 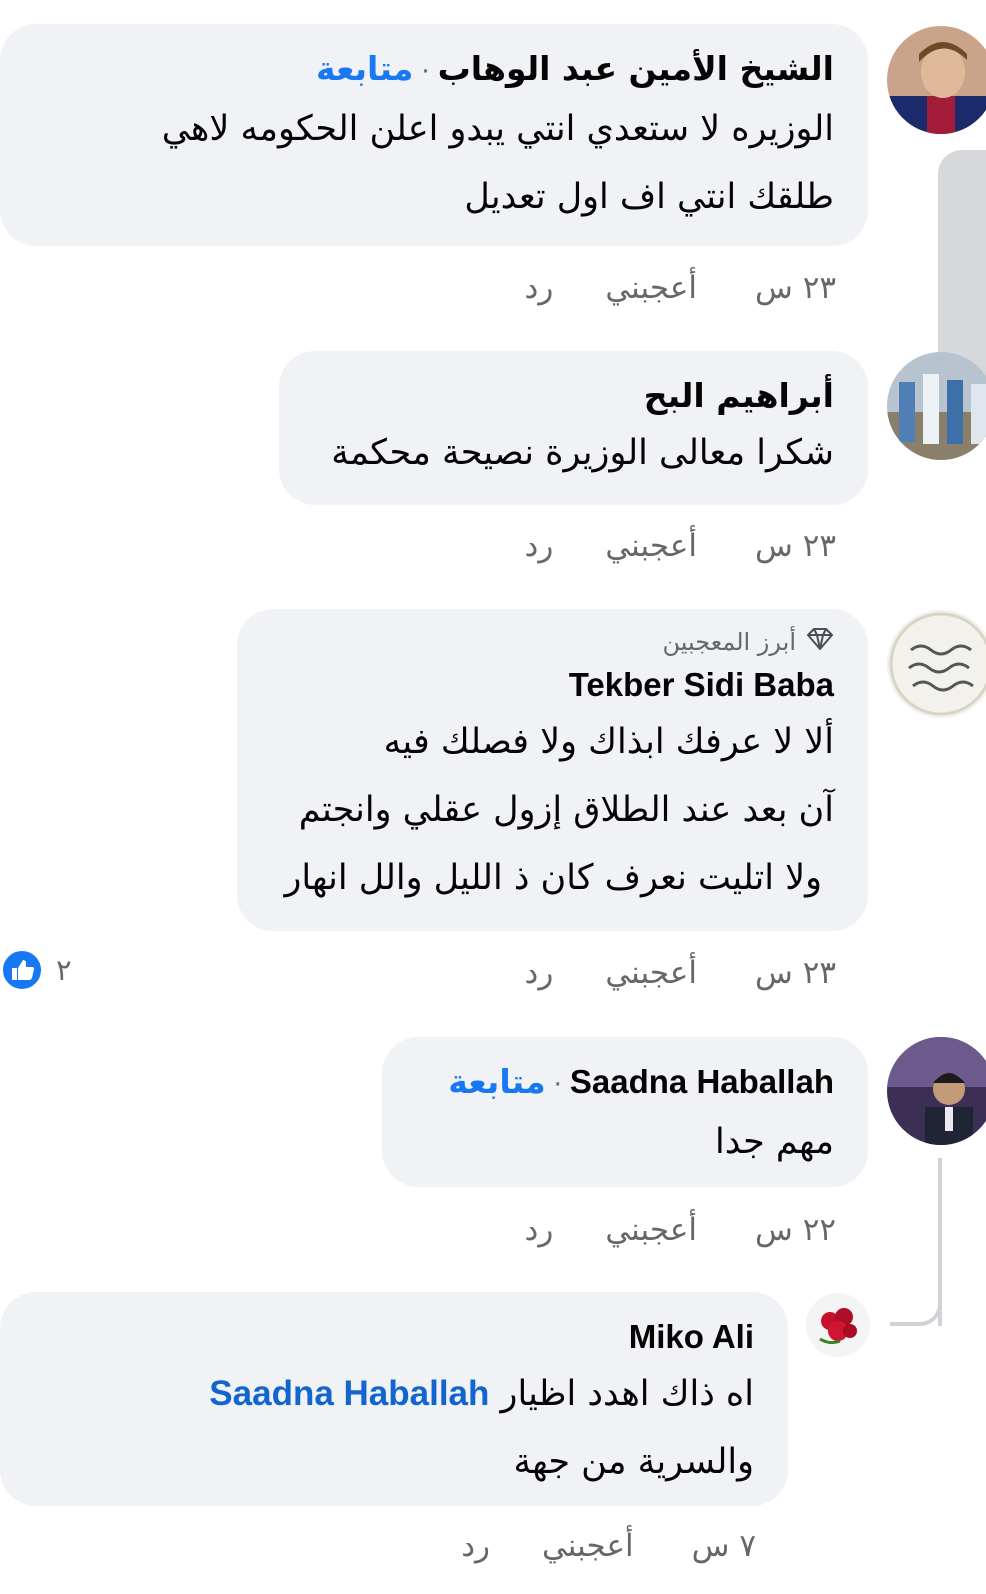 What do you see at coordinates (962, 265) in the screenshot?
I see `scrollbar` at bounding box center [962, 265].